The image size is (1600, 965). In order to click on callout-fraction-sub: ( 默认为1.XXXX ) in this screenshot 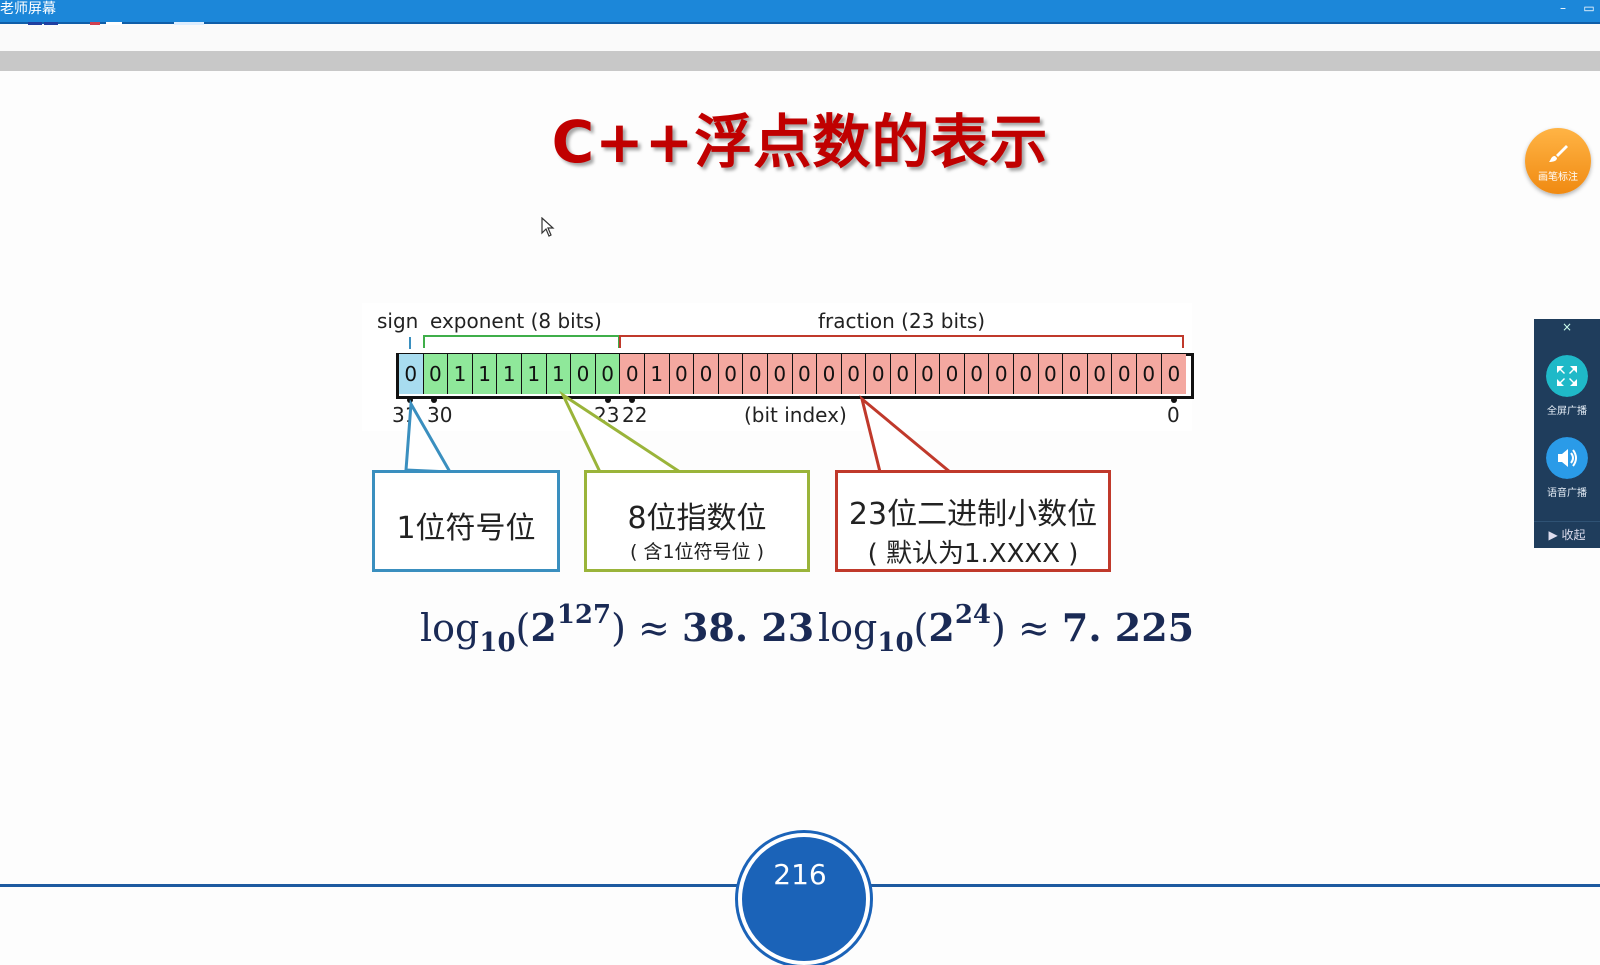, I will do `click(973, 554)`.